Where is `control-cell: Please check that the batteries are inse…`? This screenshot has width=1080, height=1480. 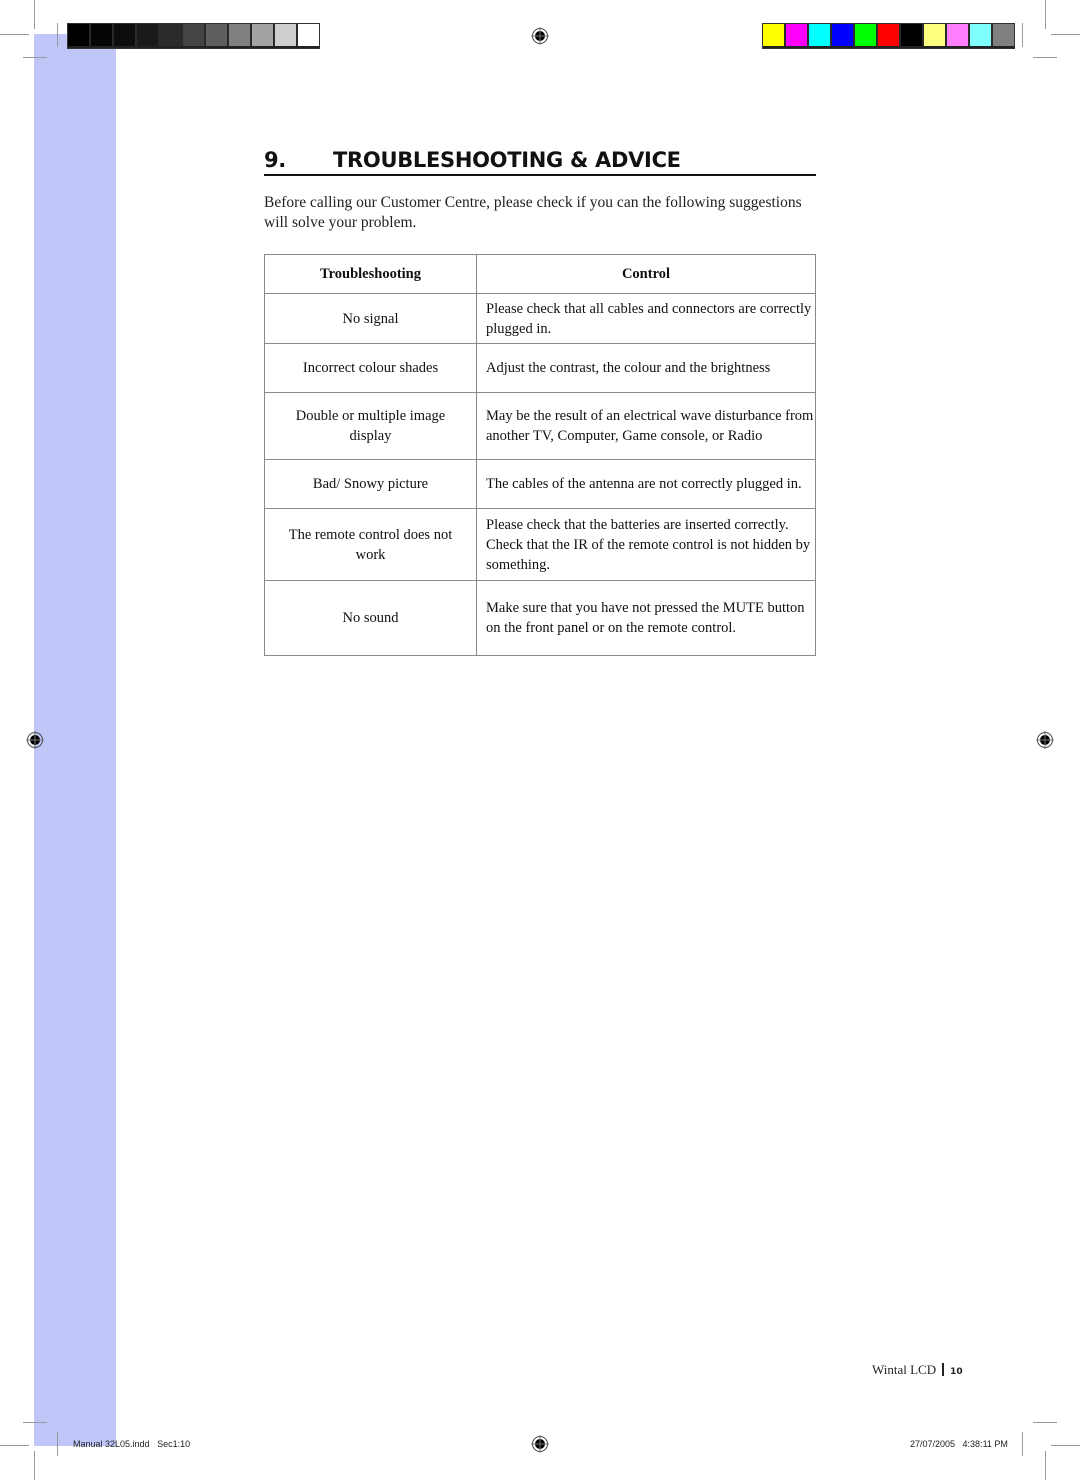
control-cell: Please check that the batteries are inse… is located at coordinates (646, 544).